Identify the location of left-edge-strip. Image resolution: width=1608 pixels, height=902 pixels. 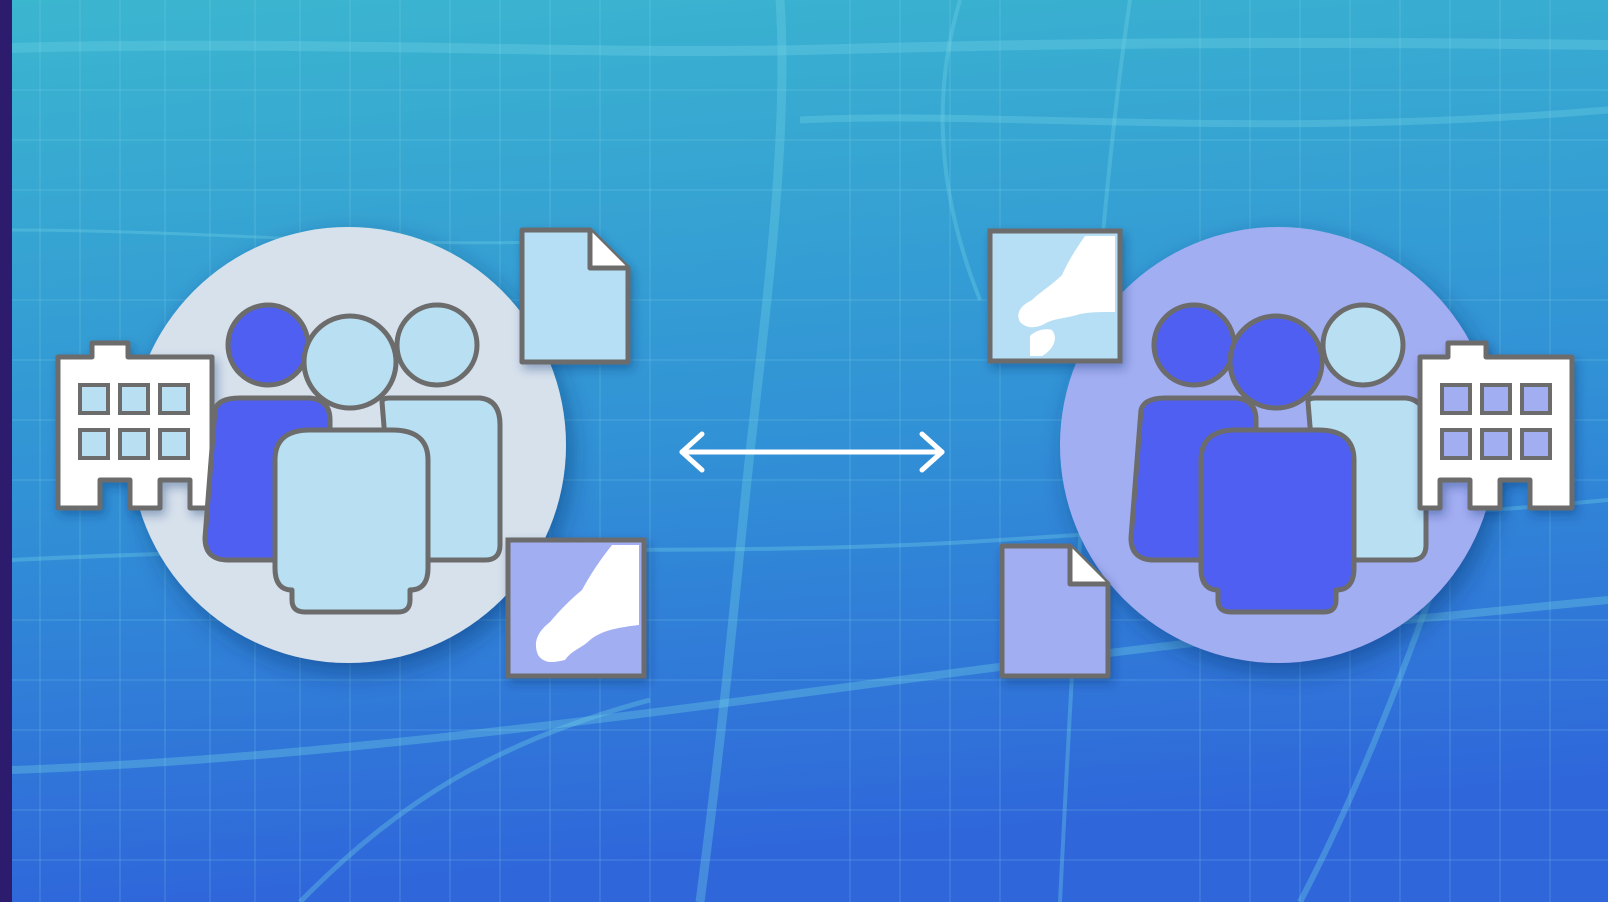
(6, 451).